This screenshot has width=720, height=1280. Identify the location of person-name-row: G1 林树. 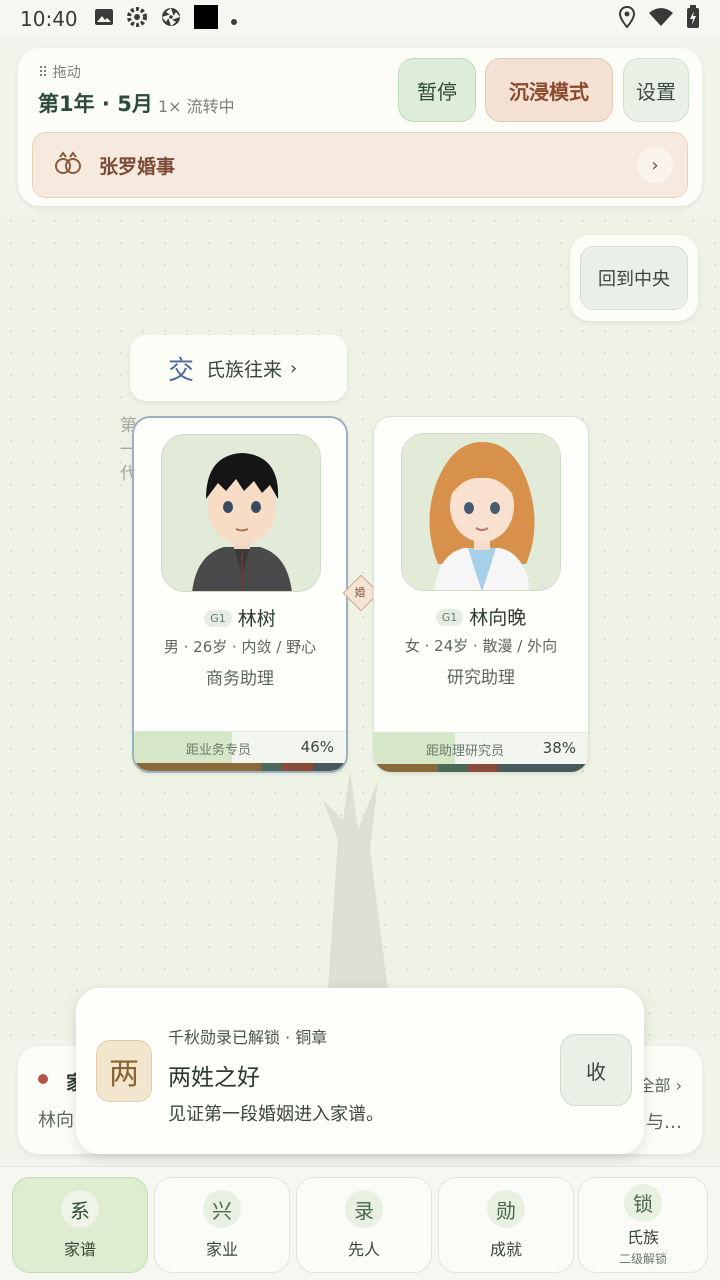
(240, 617).